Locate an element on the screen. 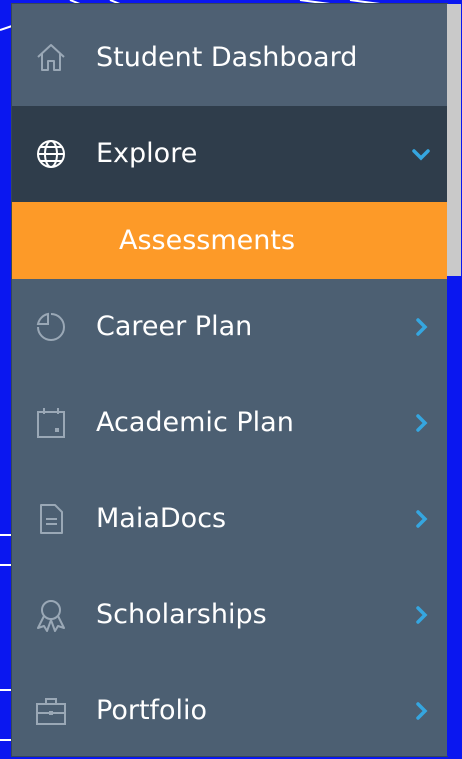  briefcase-icon is located at coordinates (51, 711).